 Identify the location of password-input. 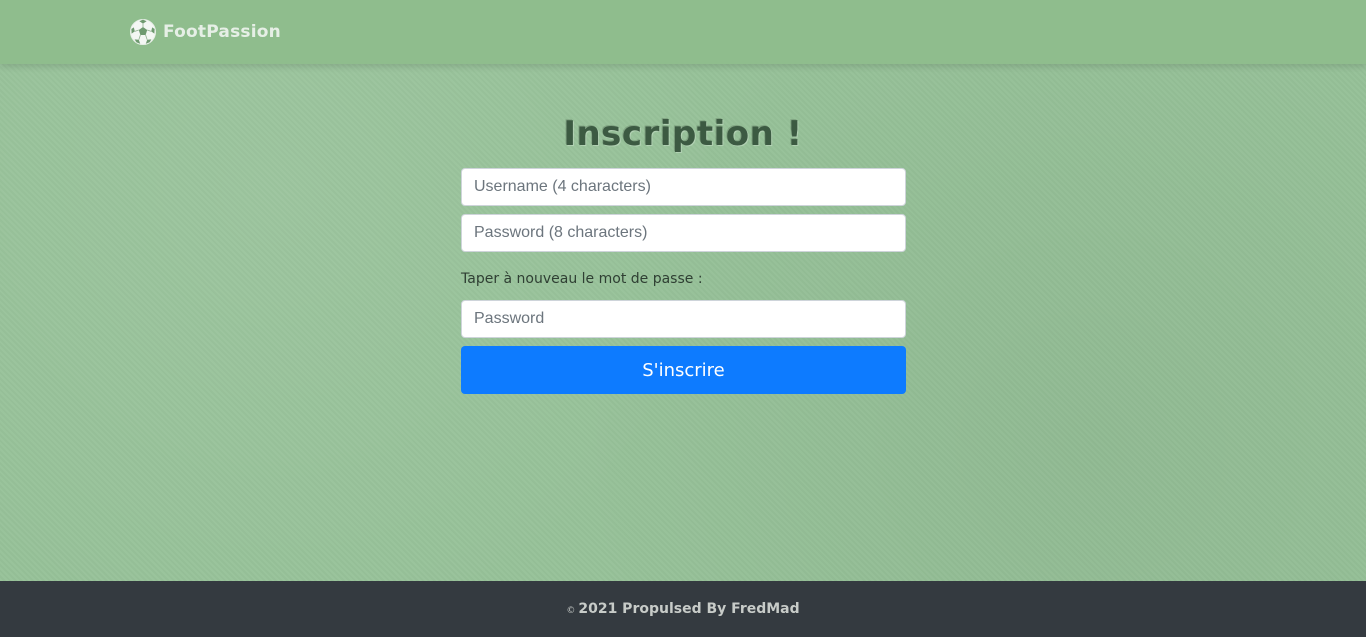
(683, 233).